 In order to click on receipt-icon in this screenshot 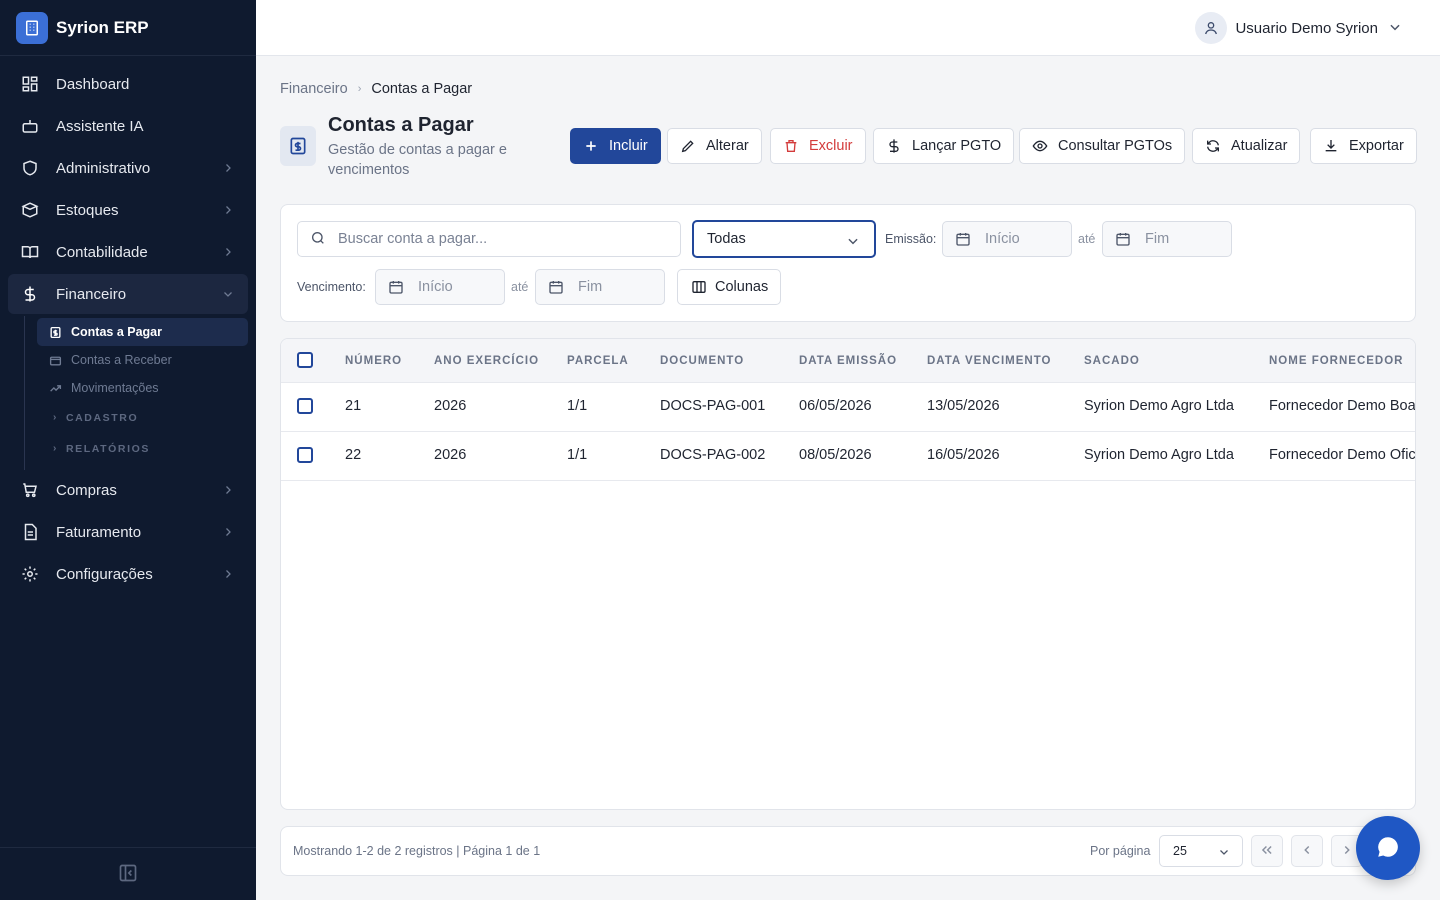, I will do `click(56, 332)`.